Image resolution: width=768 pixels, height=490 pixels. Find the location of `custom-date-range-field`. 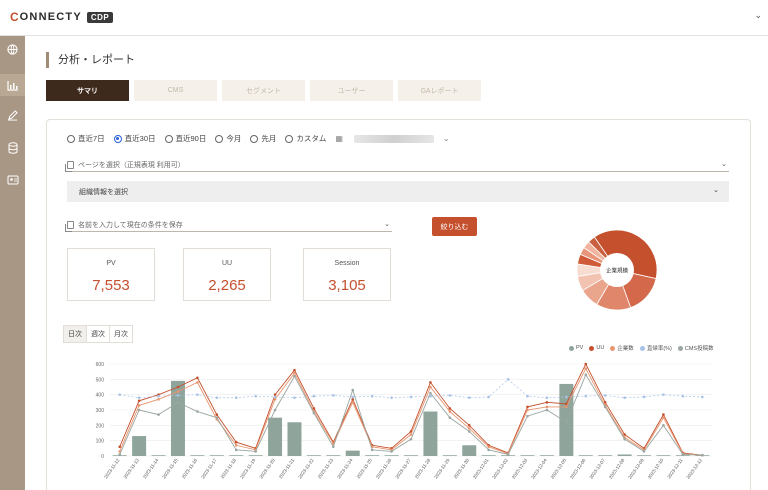

custom-date-range-field is located at coordinates (393, 138).